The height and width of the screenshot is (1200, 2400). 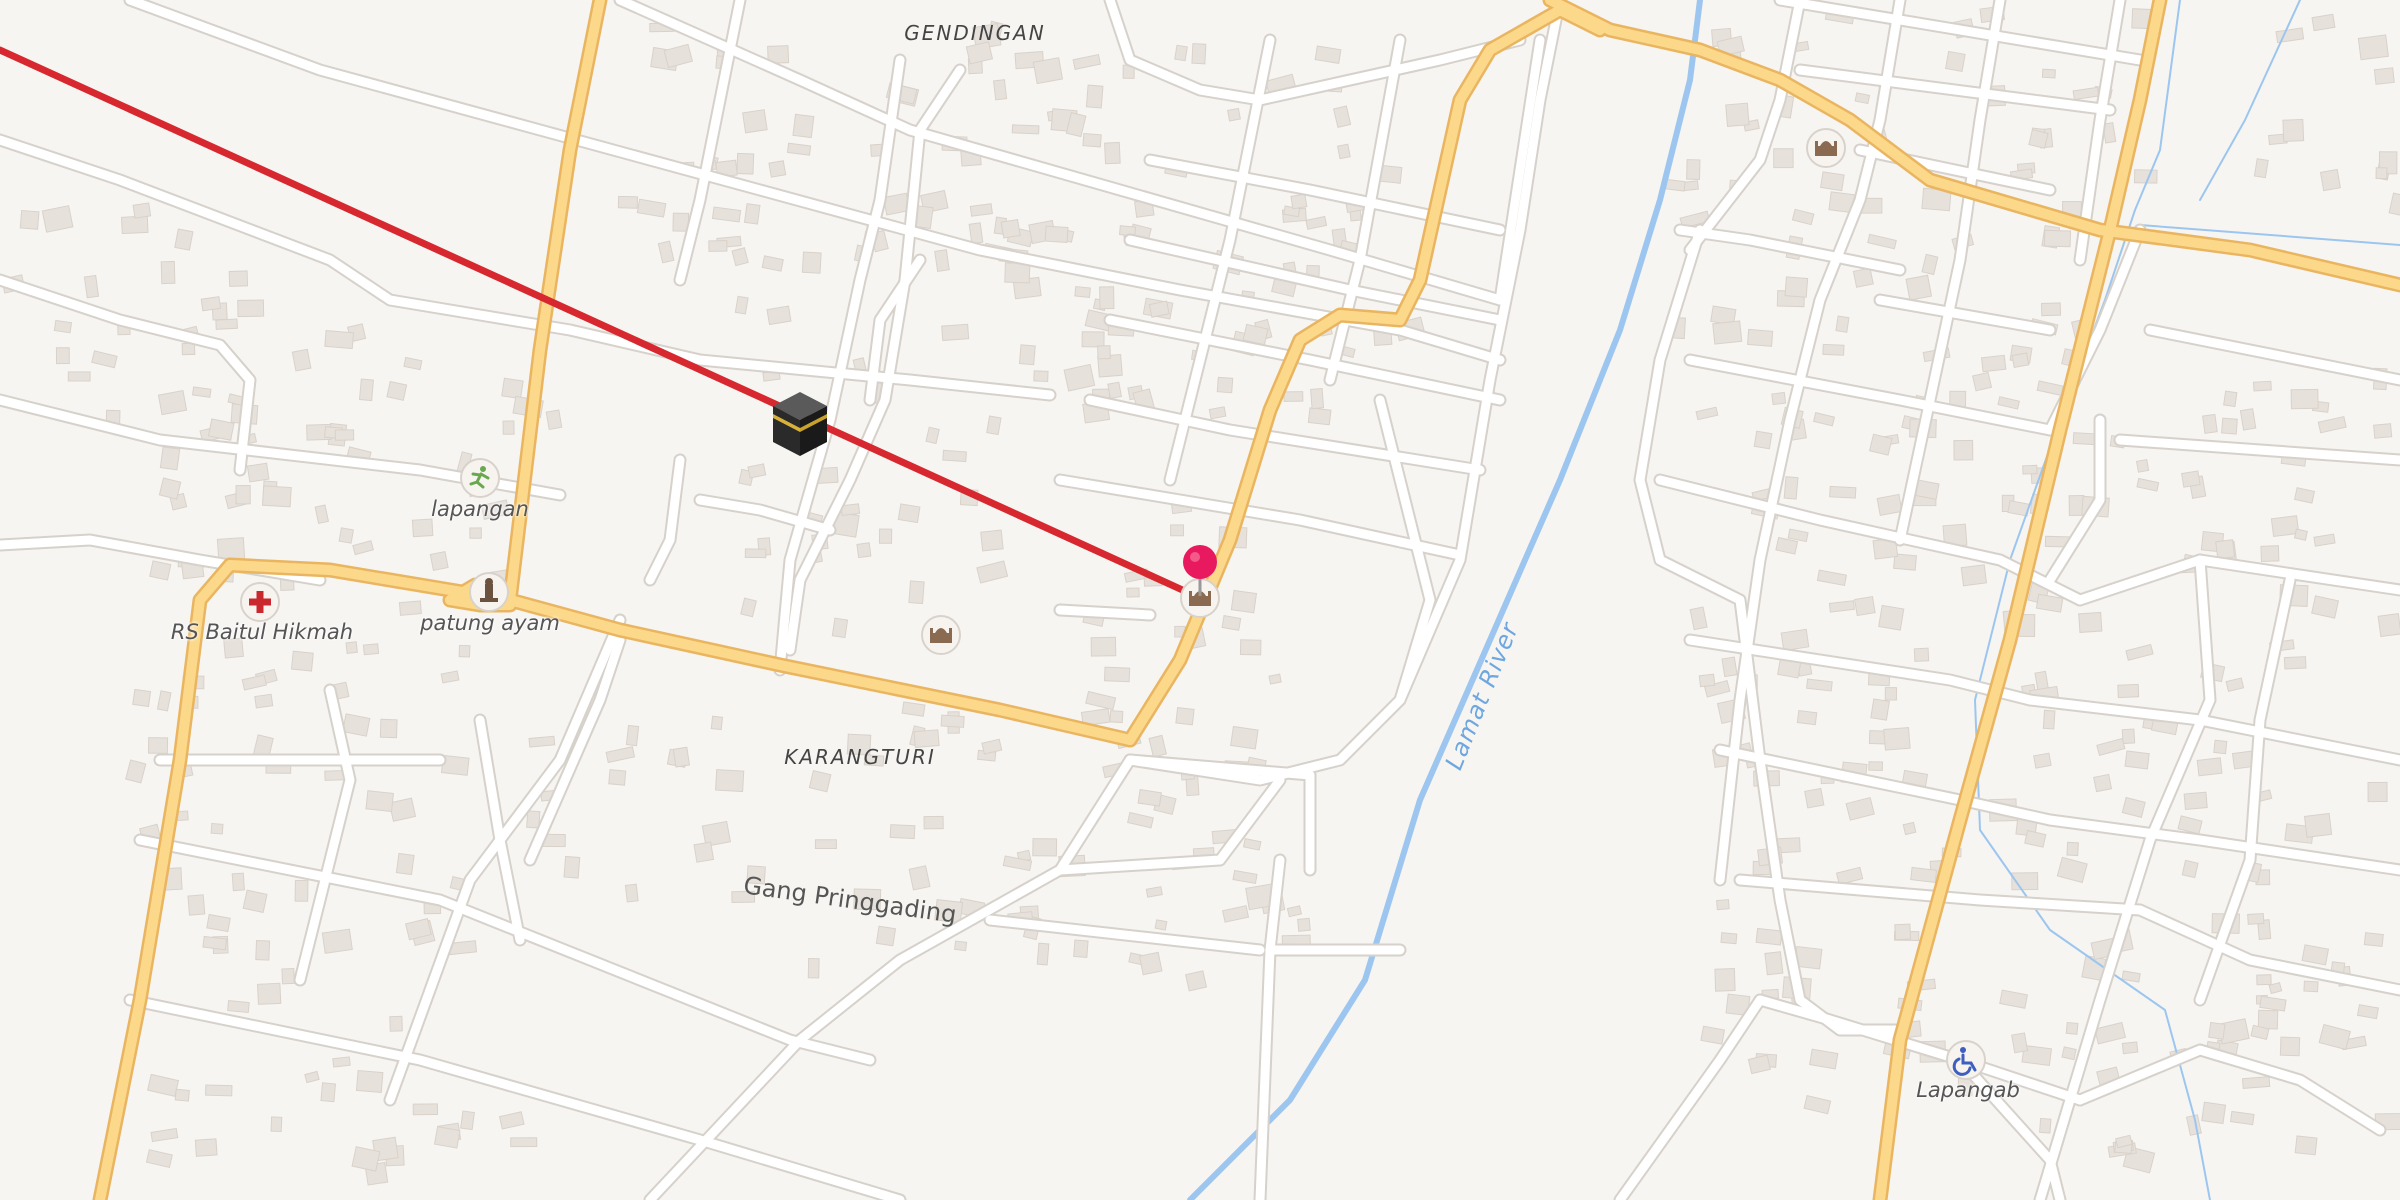 What do you see at coordinates (489, 592) in the screenshot?
I see `monument-poi` at bounding box center [489, 592].